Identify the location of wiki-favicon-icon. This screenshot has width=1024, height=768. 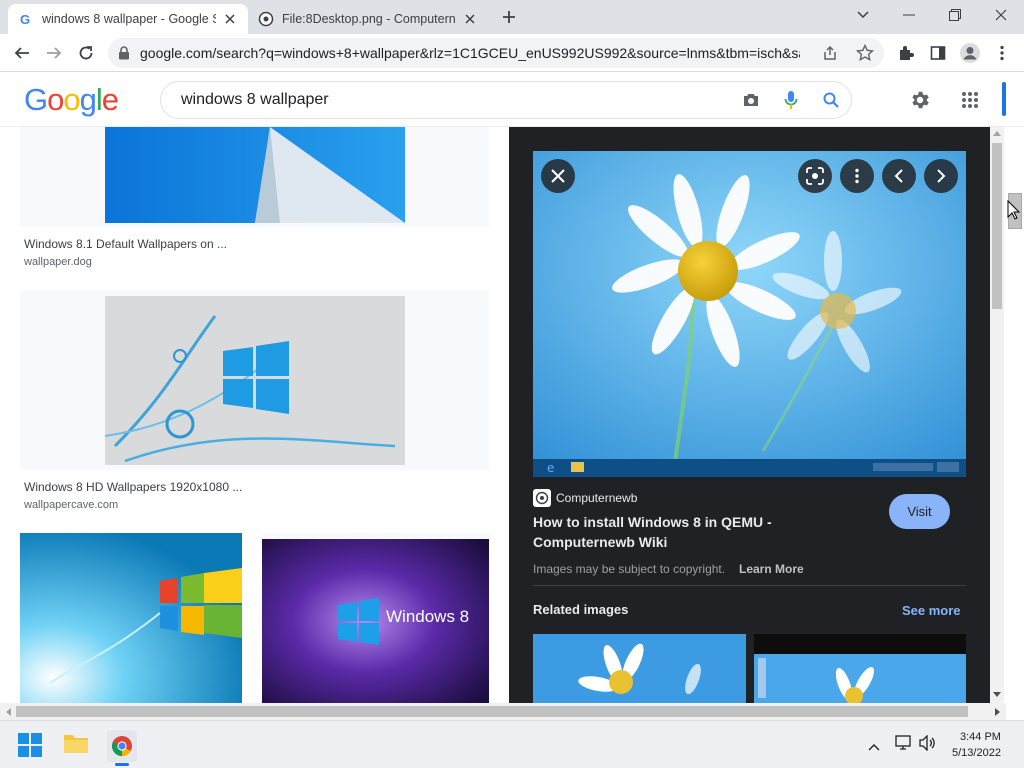
(266, 19).